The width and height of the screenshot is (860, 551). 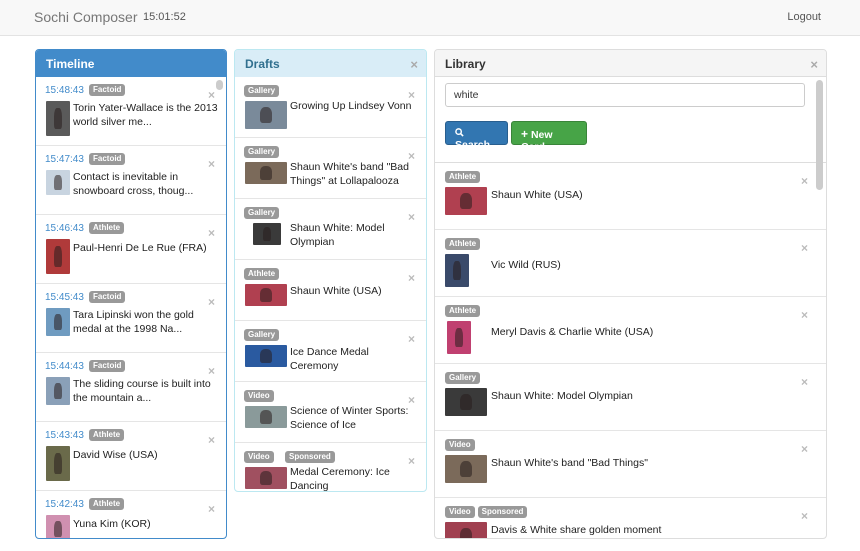 I want to click on item-text: Ice Dance Medal Ceremony, so click(x=329, y=359).